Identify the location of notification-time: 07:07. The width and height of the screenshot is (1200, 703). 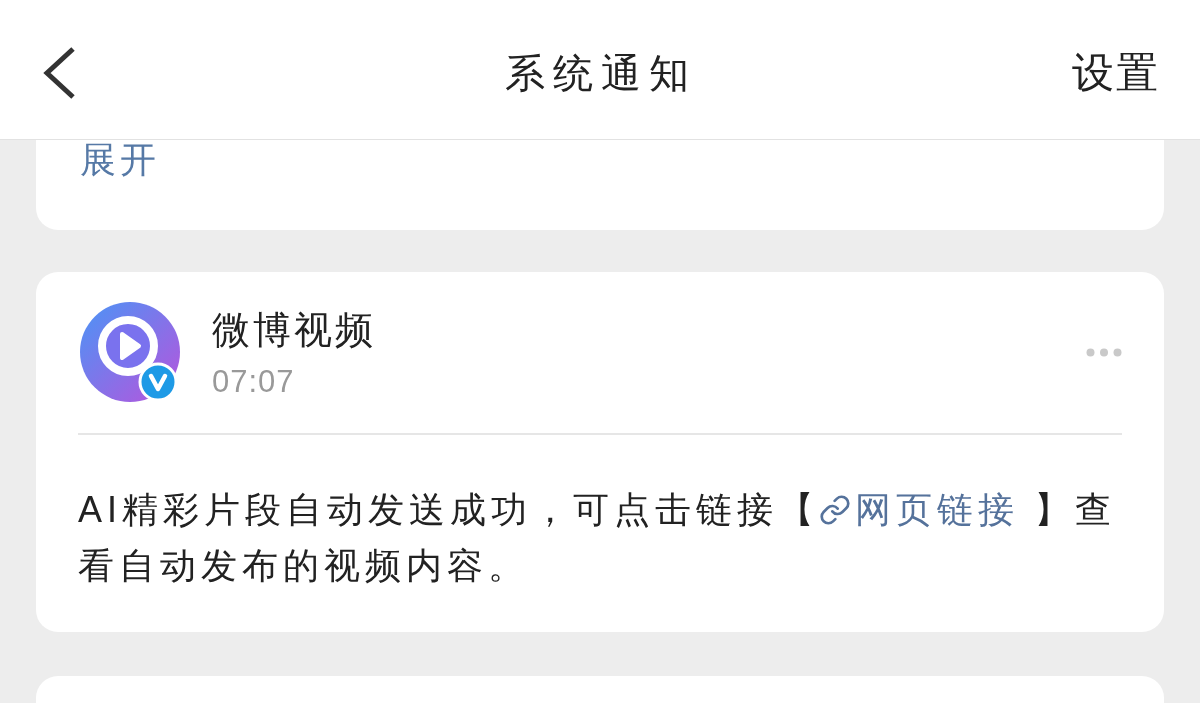
(254, 382).